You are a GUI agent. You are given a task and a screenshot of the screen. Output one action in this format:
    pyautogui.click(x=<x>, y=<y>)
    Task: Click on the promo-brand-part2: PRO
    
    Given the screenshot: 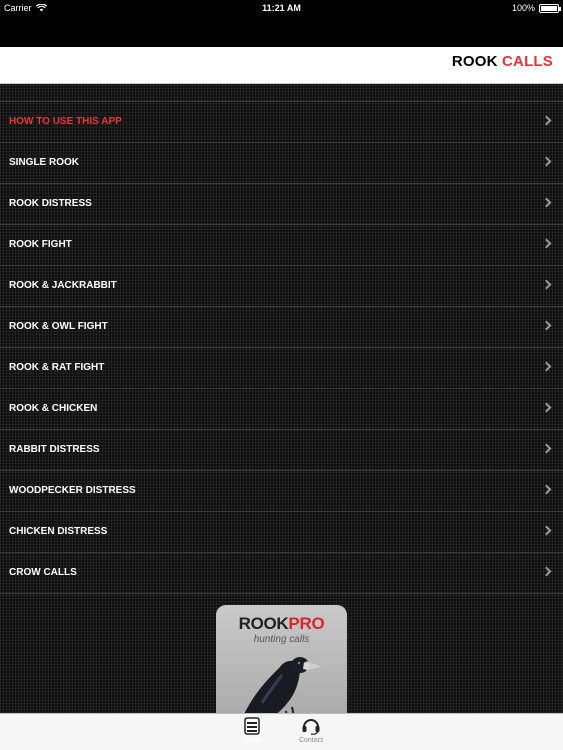 What is the action you would take?
    pyautogui.click(x=306, y=623)
    